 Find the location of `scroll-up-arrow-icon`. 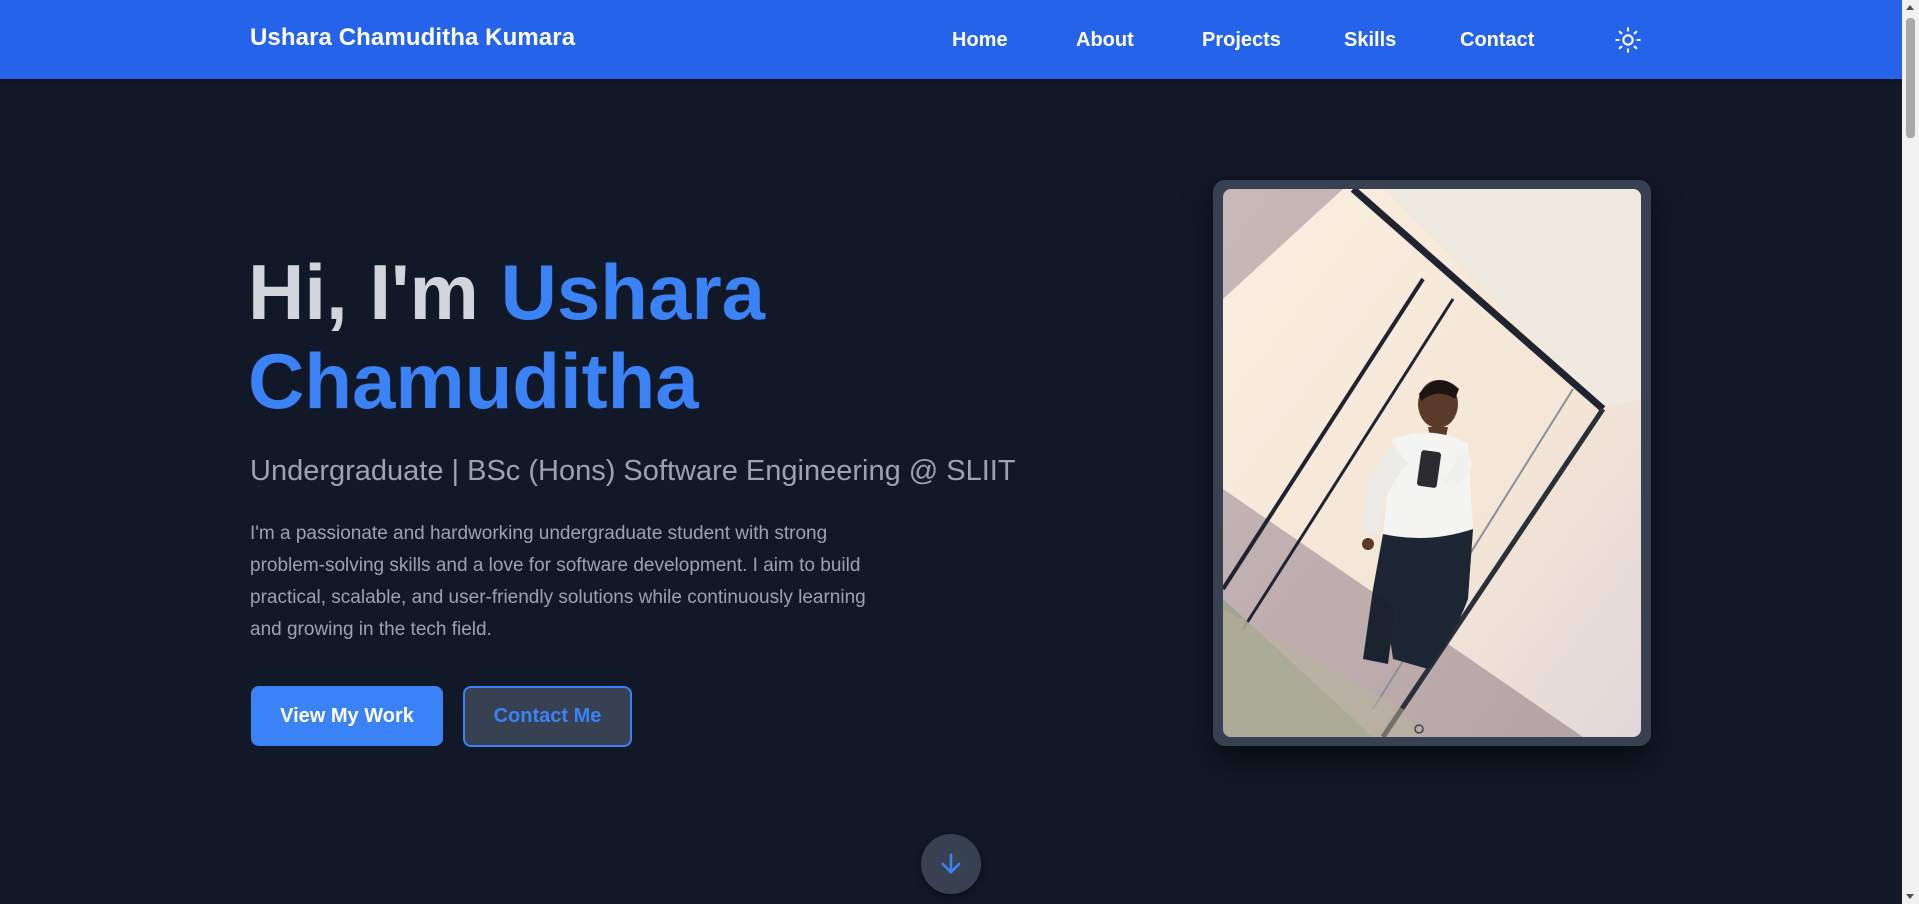

scroll-up-arrow-icon is located at coordinates (1910, 7).